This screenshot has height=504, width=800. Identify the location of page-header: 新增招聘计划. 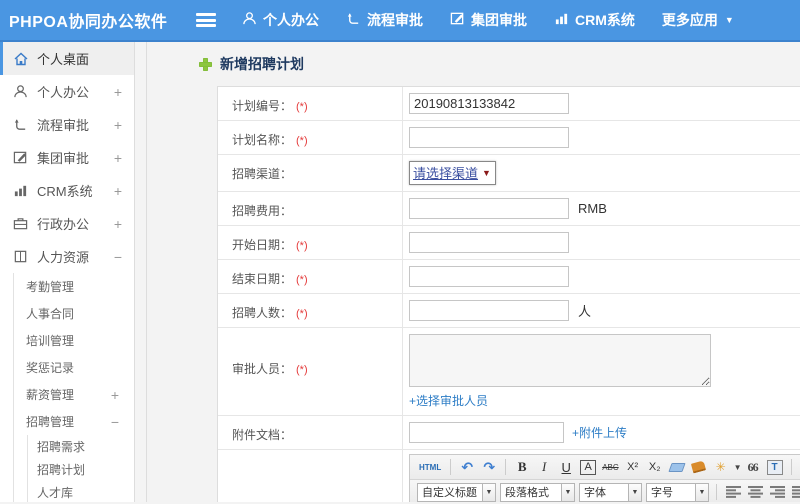
(473, 64).